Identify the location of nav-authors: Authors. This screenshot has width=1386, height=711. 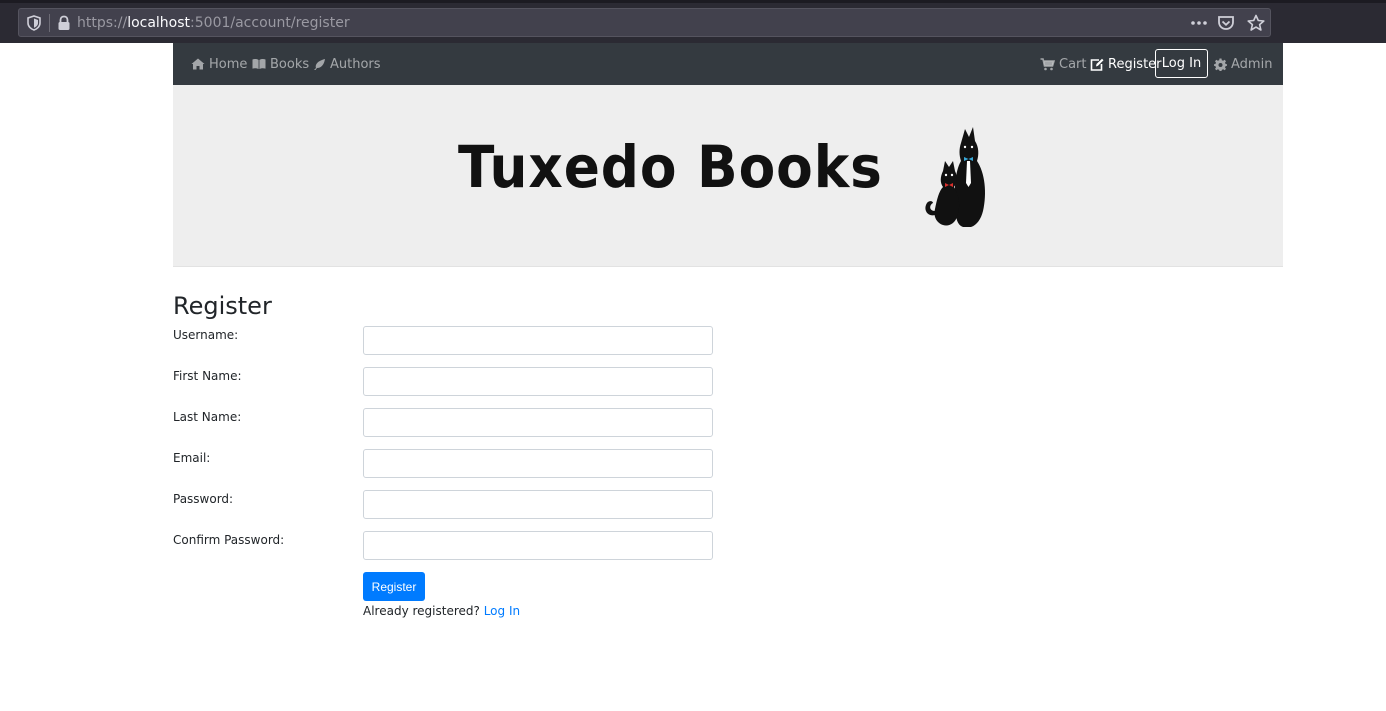
(347, 64).